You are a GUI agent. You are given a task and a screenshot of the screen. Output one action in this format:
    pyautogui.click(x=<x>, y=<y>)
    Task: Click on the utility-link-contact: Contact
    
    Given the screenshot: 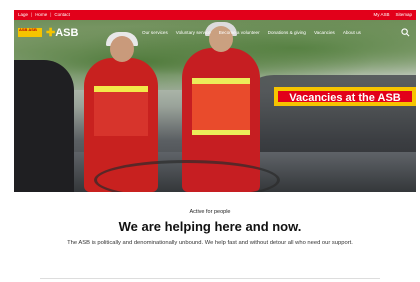 What is the action you would take?
    pyautogui.click(x=62, y=15)
    